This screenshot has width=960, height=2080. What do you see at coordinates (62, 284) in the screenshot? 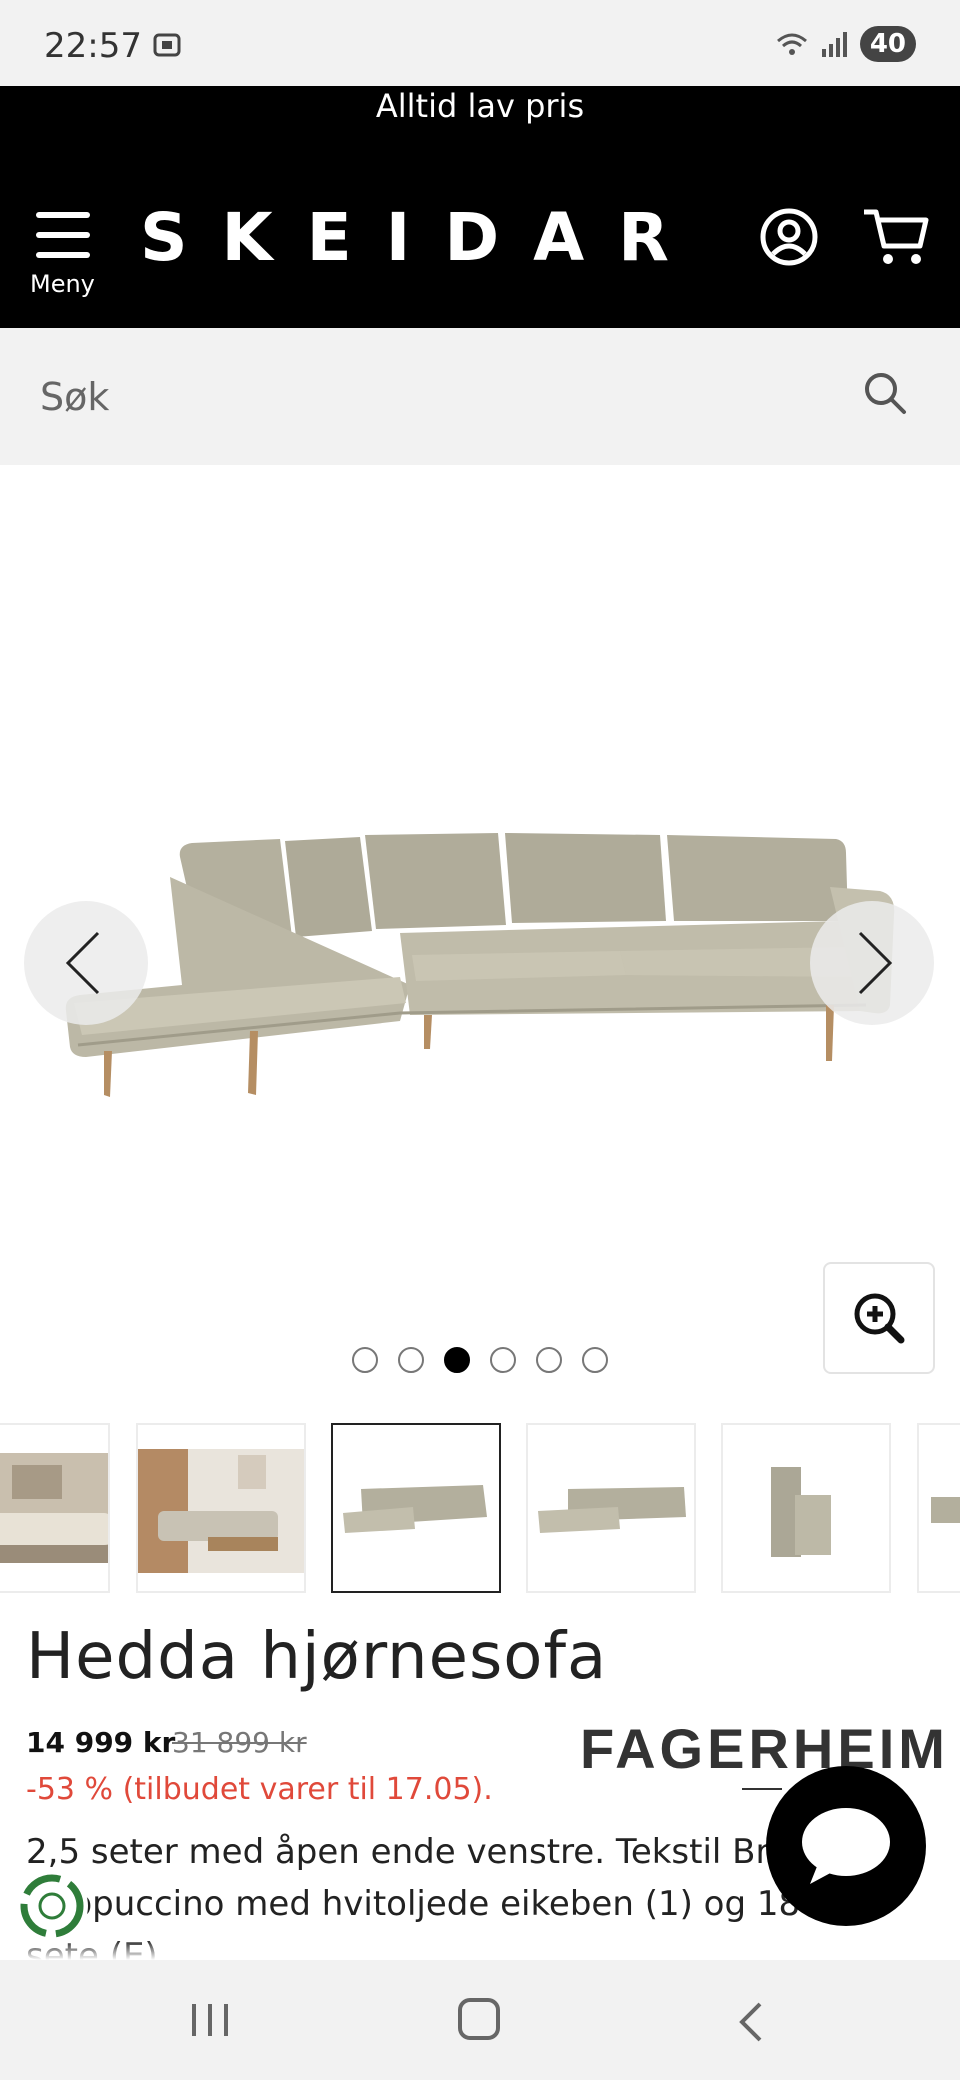
I see `menu-label: Meny` at bounding box center [62, 284].